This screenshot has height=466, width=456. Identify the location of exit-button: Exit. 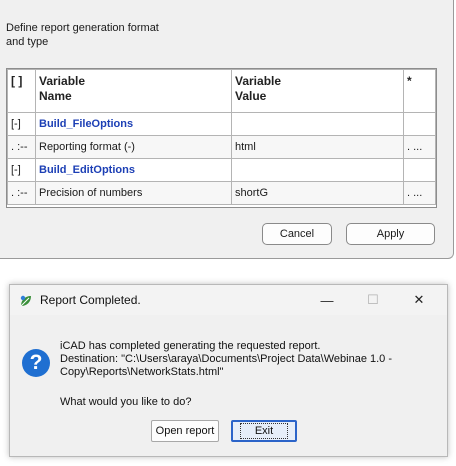
(264, 431).